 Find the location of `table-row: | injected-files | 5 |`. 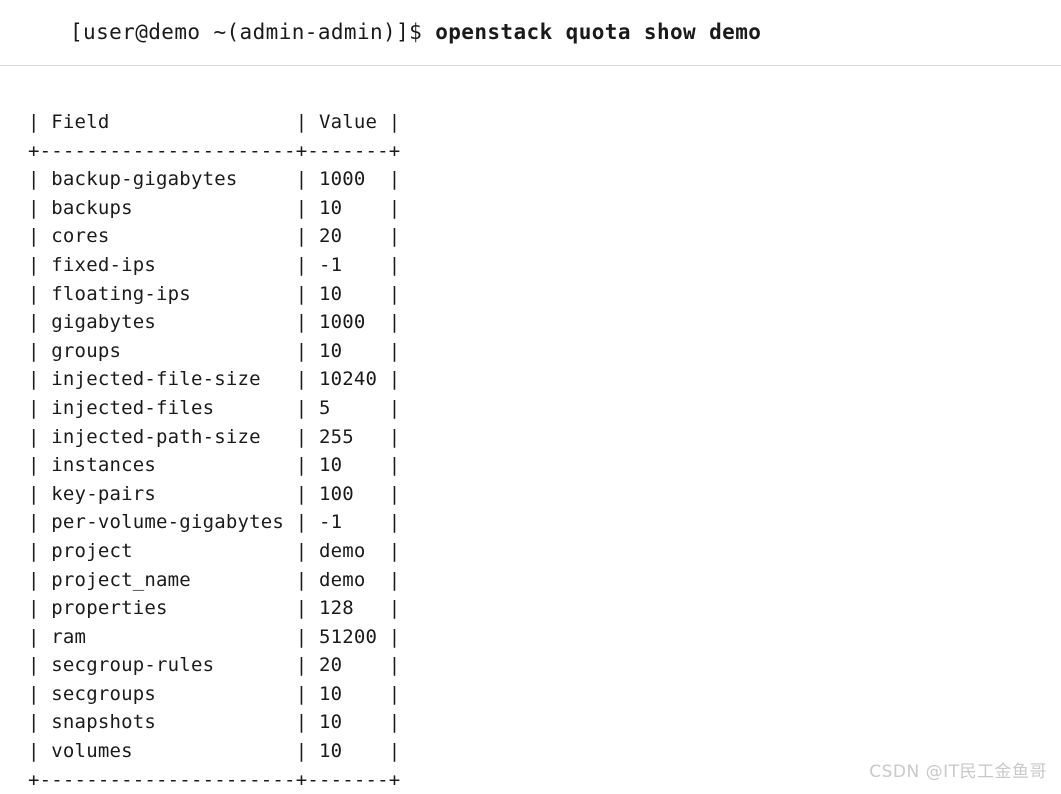

table-row: | injected-files | 5 | is located at coordinates (214, 407).